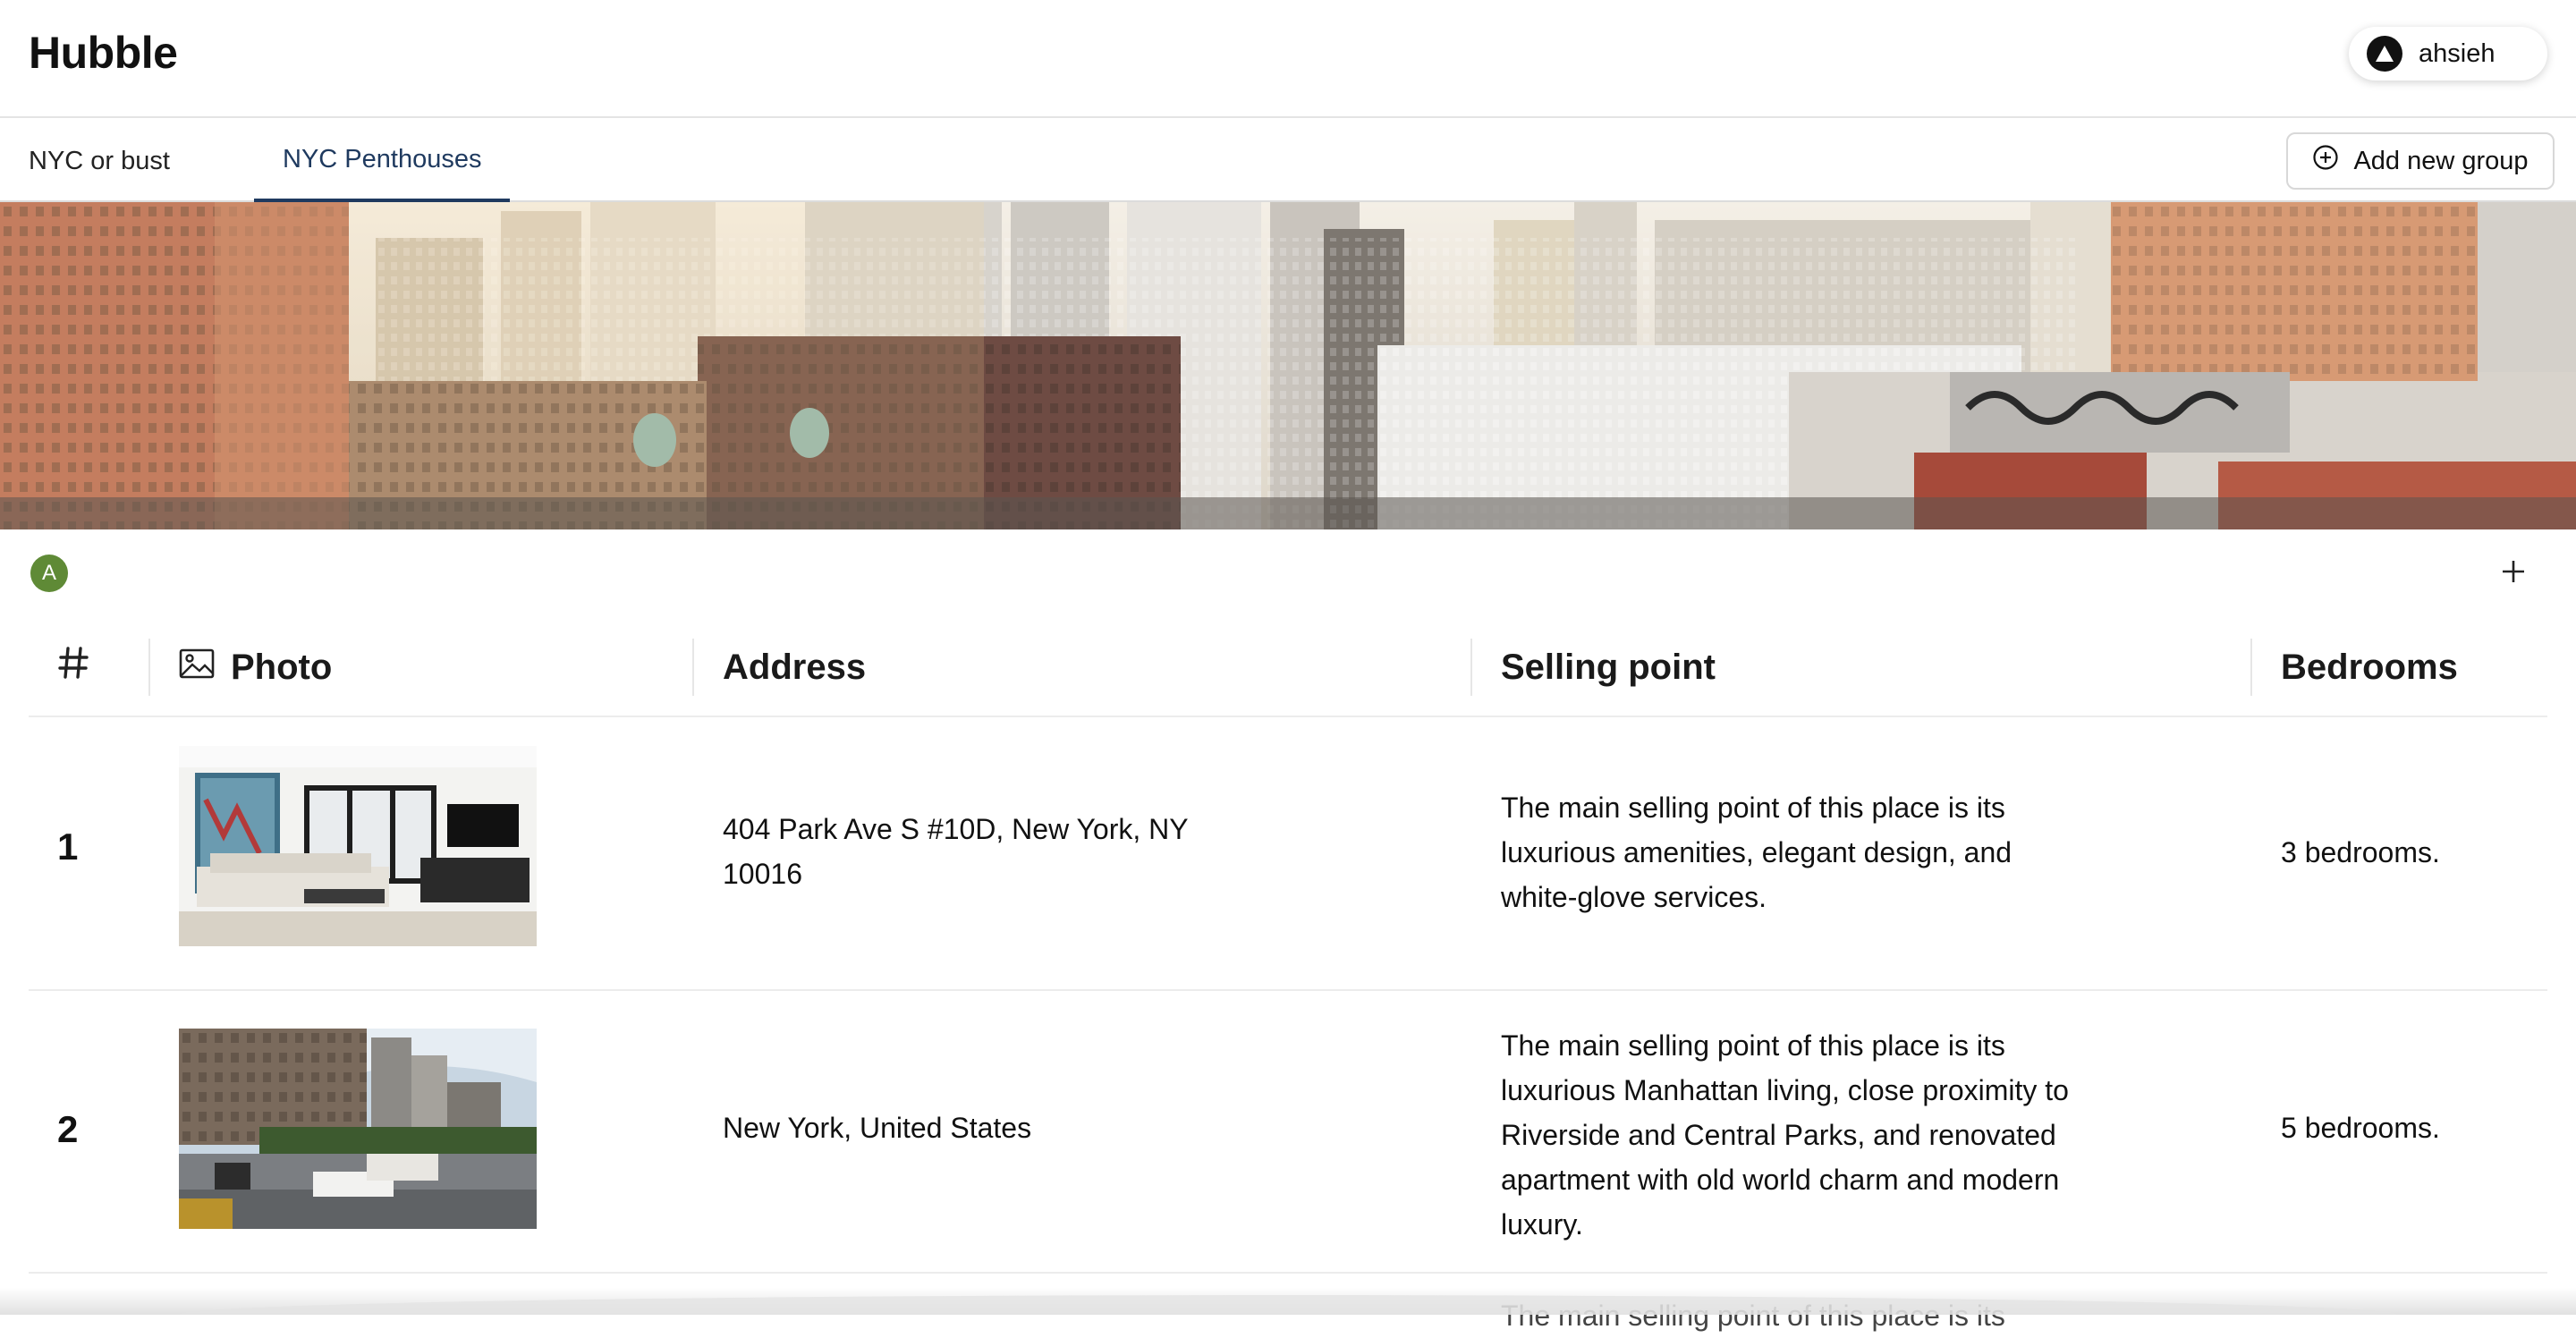 The height and width of the screenshot is (1338, 2576). I want to click on top-bar: Hubble ahsieh, so click(1288, 59).